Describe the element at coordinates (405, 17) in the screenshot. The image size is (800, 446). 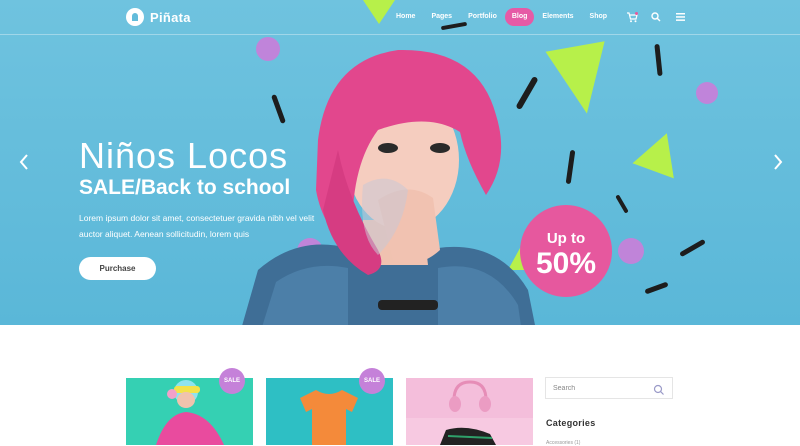
I see `nav-item-home: Home` at that location.